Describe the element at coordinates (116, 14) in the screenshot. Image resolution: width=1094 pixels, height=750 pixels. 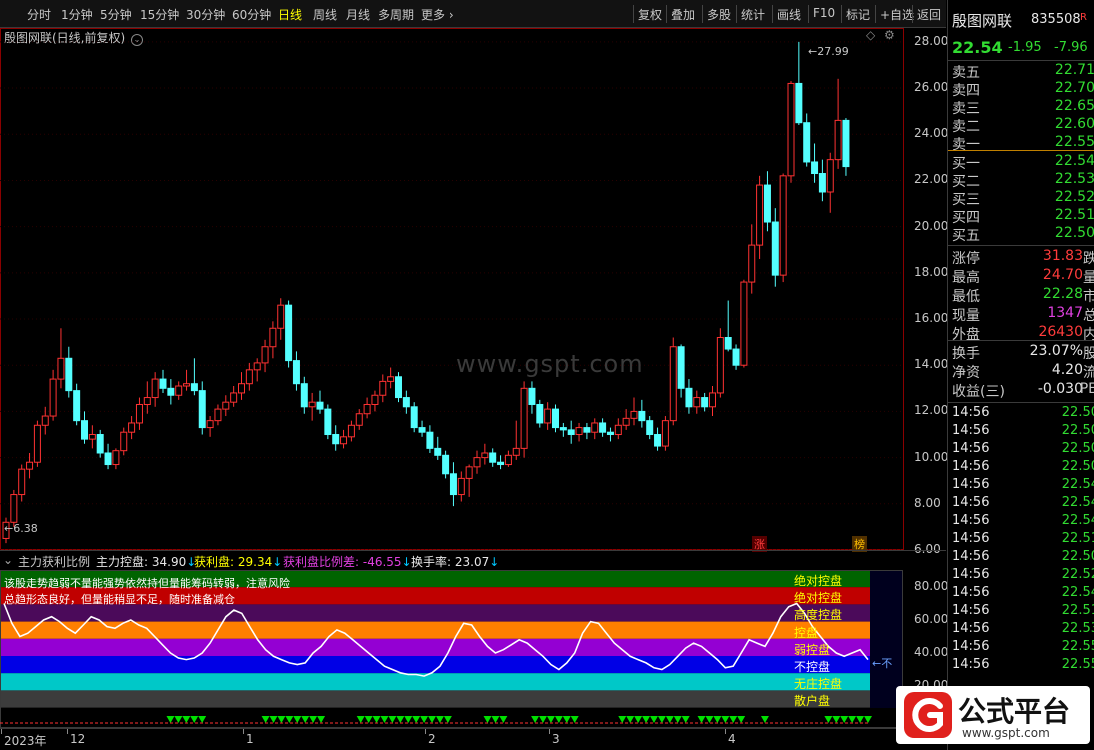
I see `period-tab-2: 5分钟` at that location.